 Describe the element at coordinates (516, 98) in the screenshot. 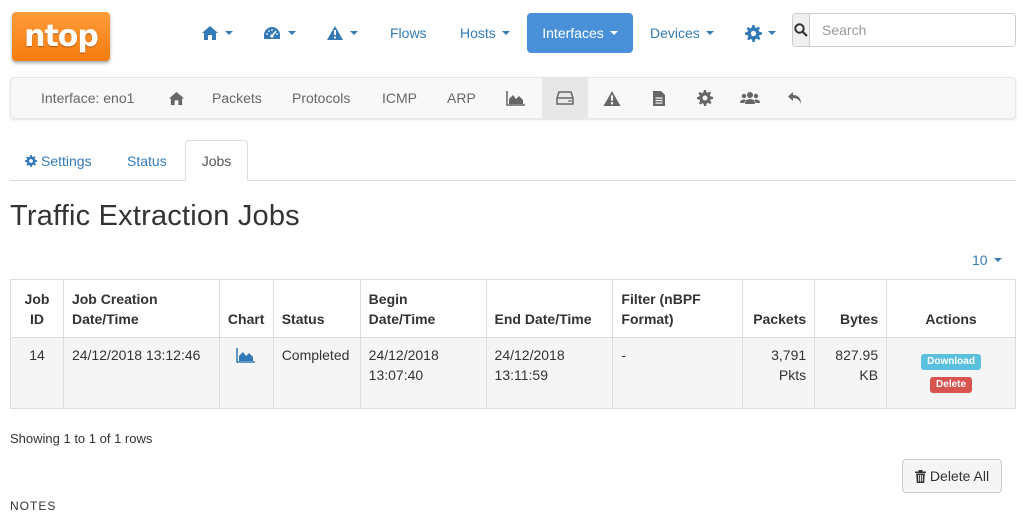

I see `subnav-historical-chart` at that location.